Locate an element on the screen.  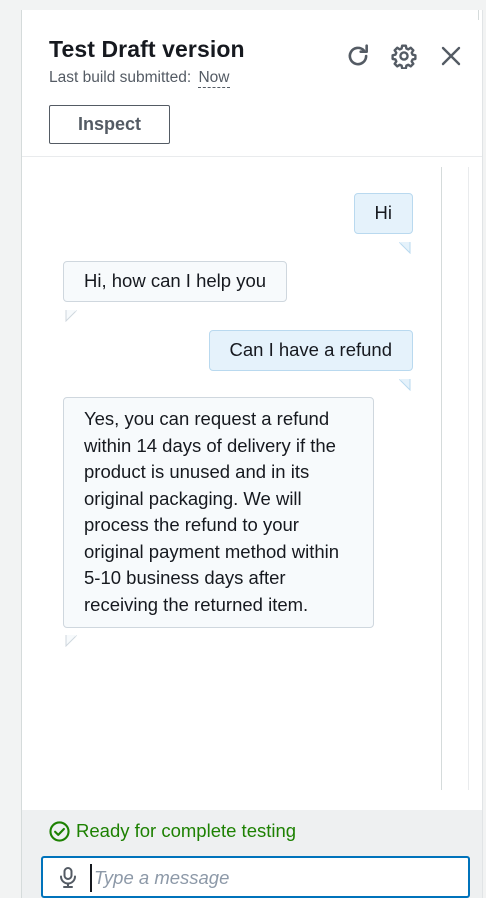
message-input-box is located at coordinates (255, 877).